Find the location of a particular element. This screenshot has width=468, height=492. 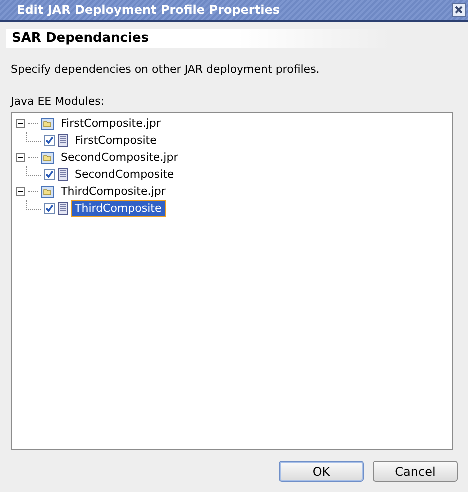

close-button is located at coordinates (459, 10).